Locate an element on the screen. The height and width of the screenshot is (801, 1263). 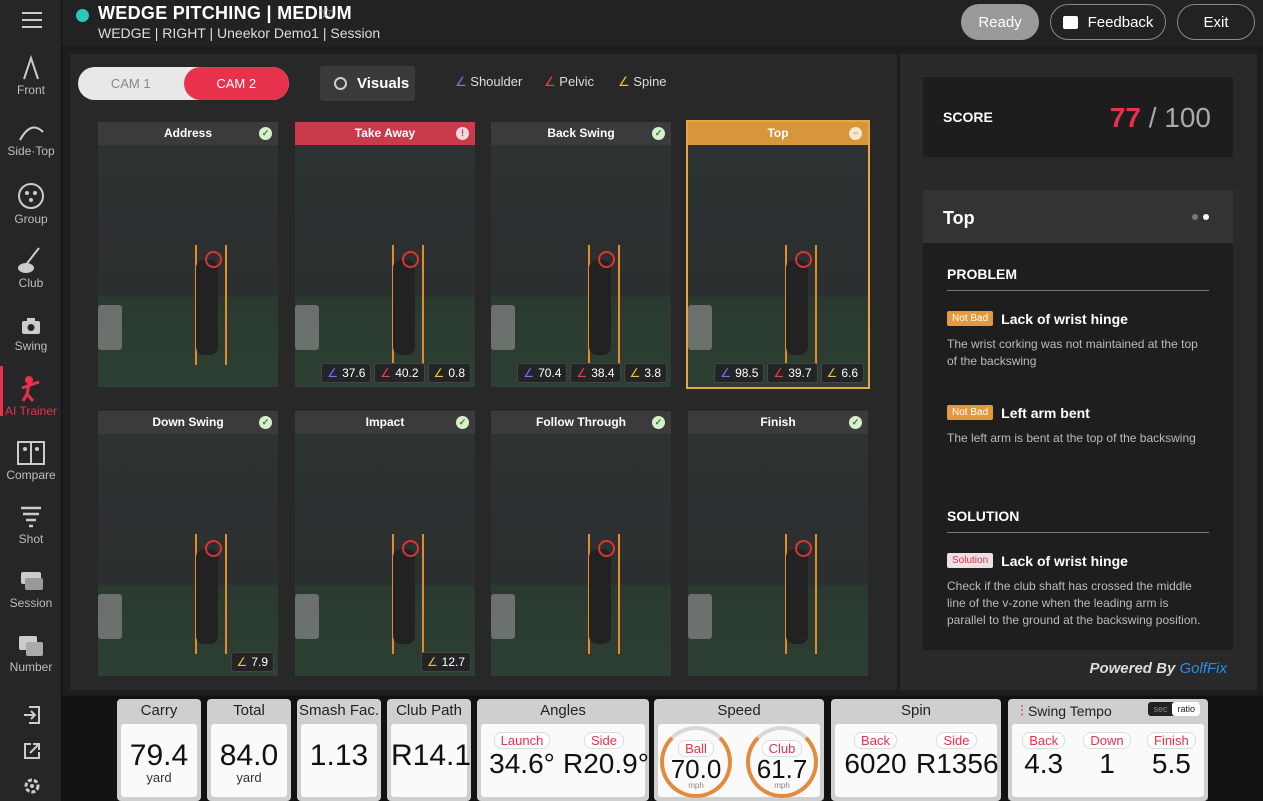
sidebar-item-label: Swing is located at coordinates (31, 346).